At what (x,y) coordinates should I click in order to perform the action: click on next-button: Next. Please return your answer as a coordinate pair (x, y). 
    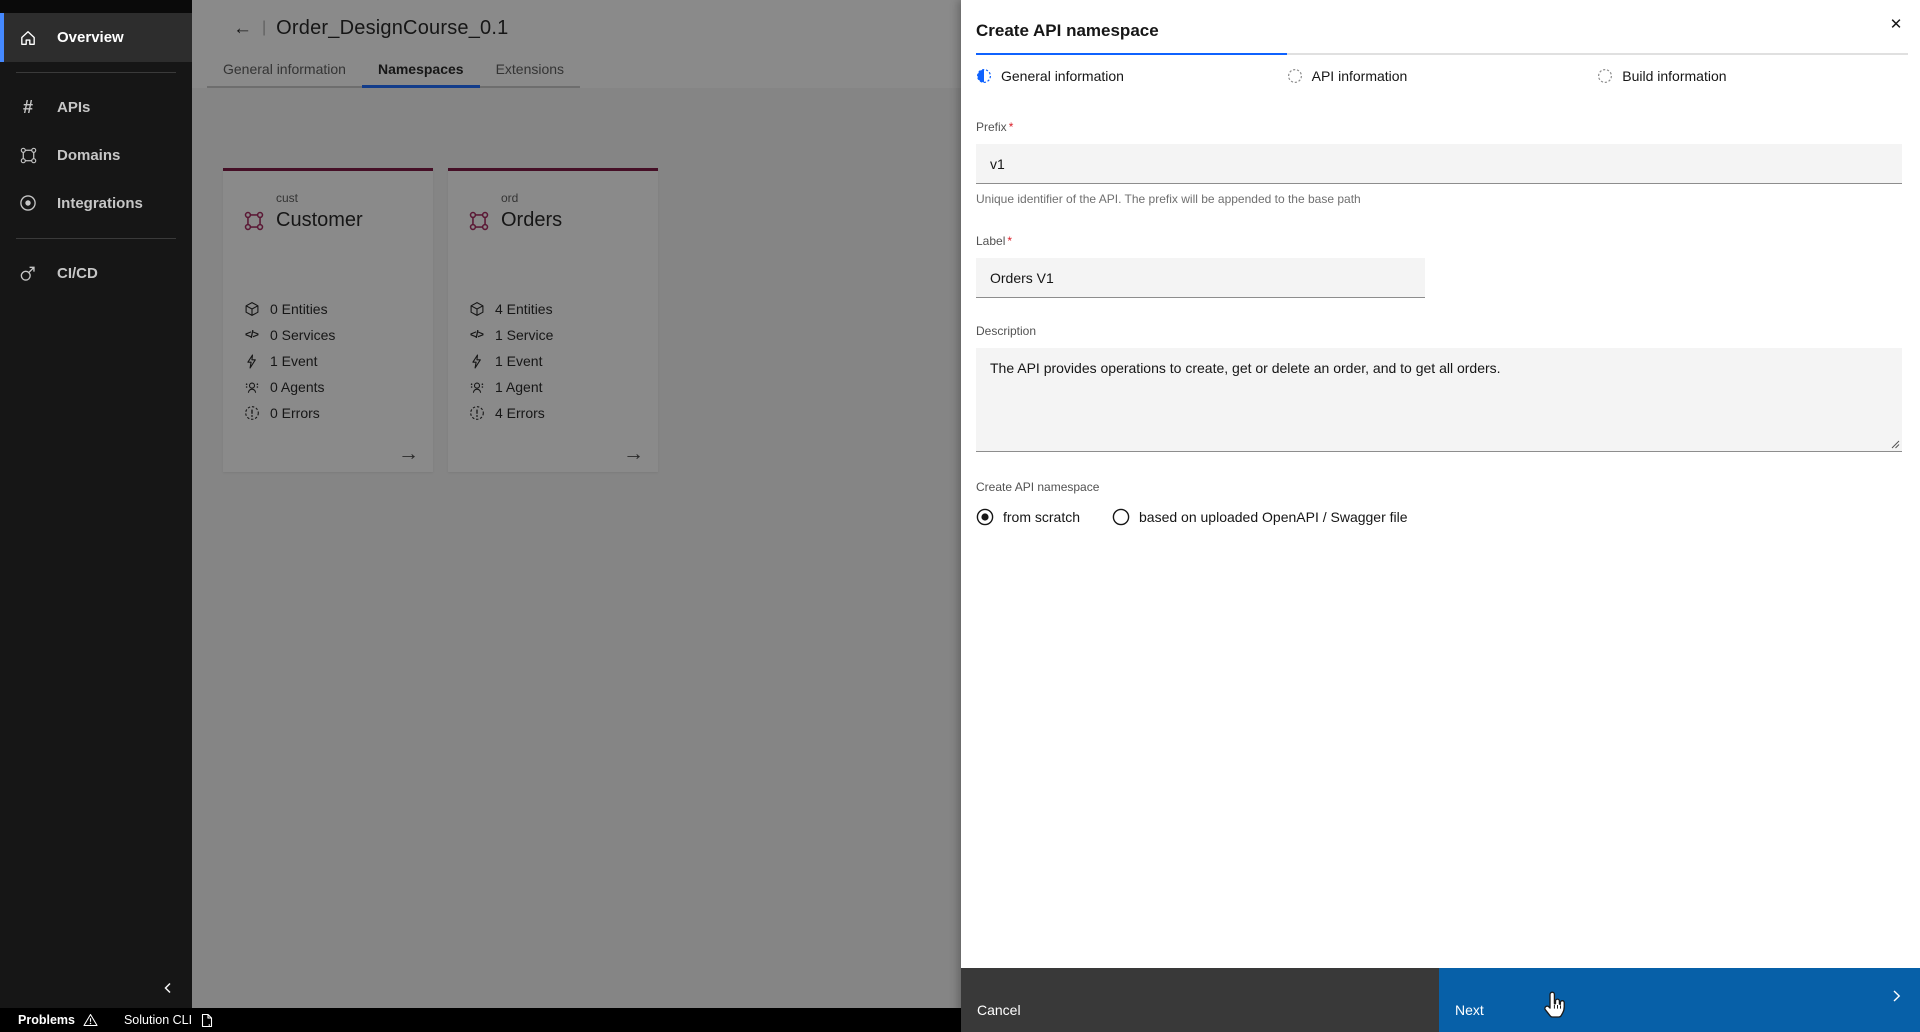
    Looking at the image, I should click on (1679, 1000).